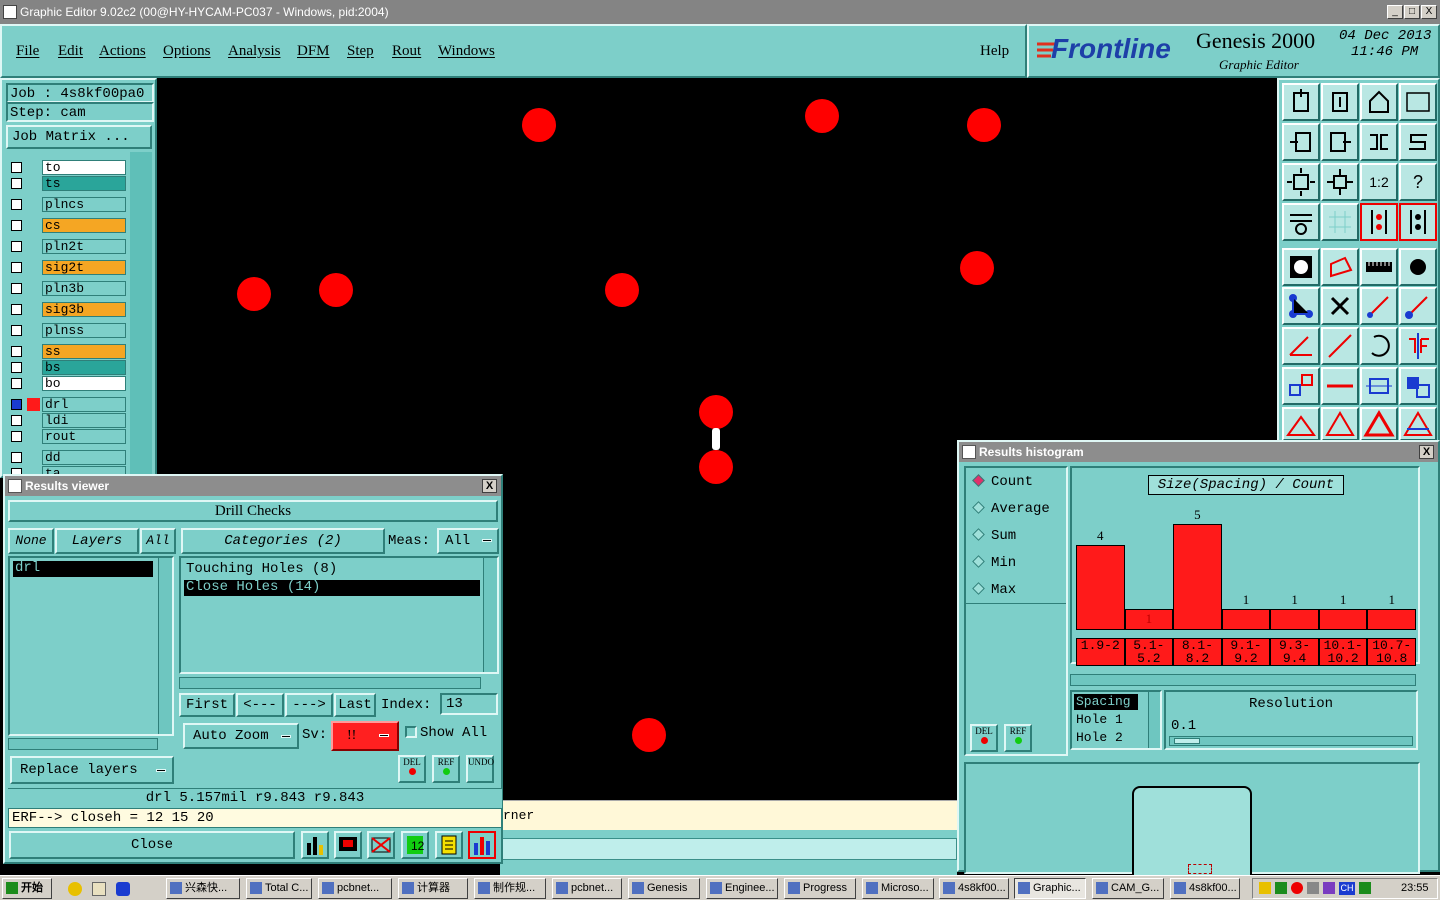 This screenshot has width=1440, height=900. What do you see at coordinates (433, 888) in the screenshot?
I see `taskbar-button: 计算器` at bounding box center [433, 888].